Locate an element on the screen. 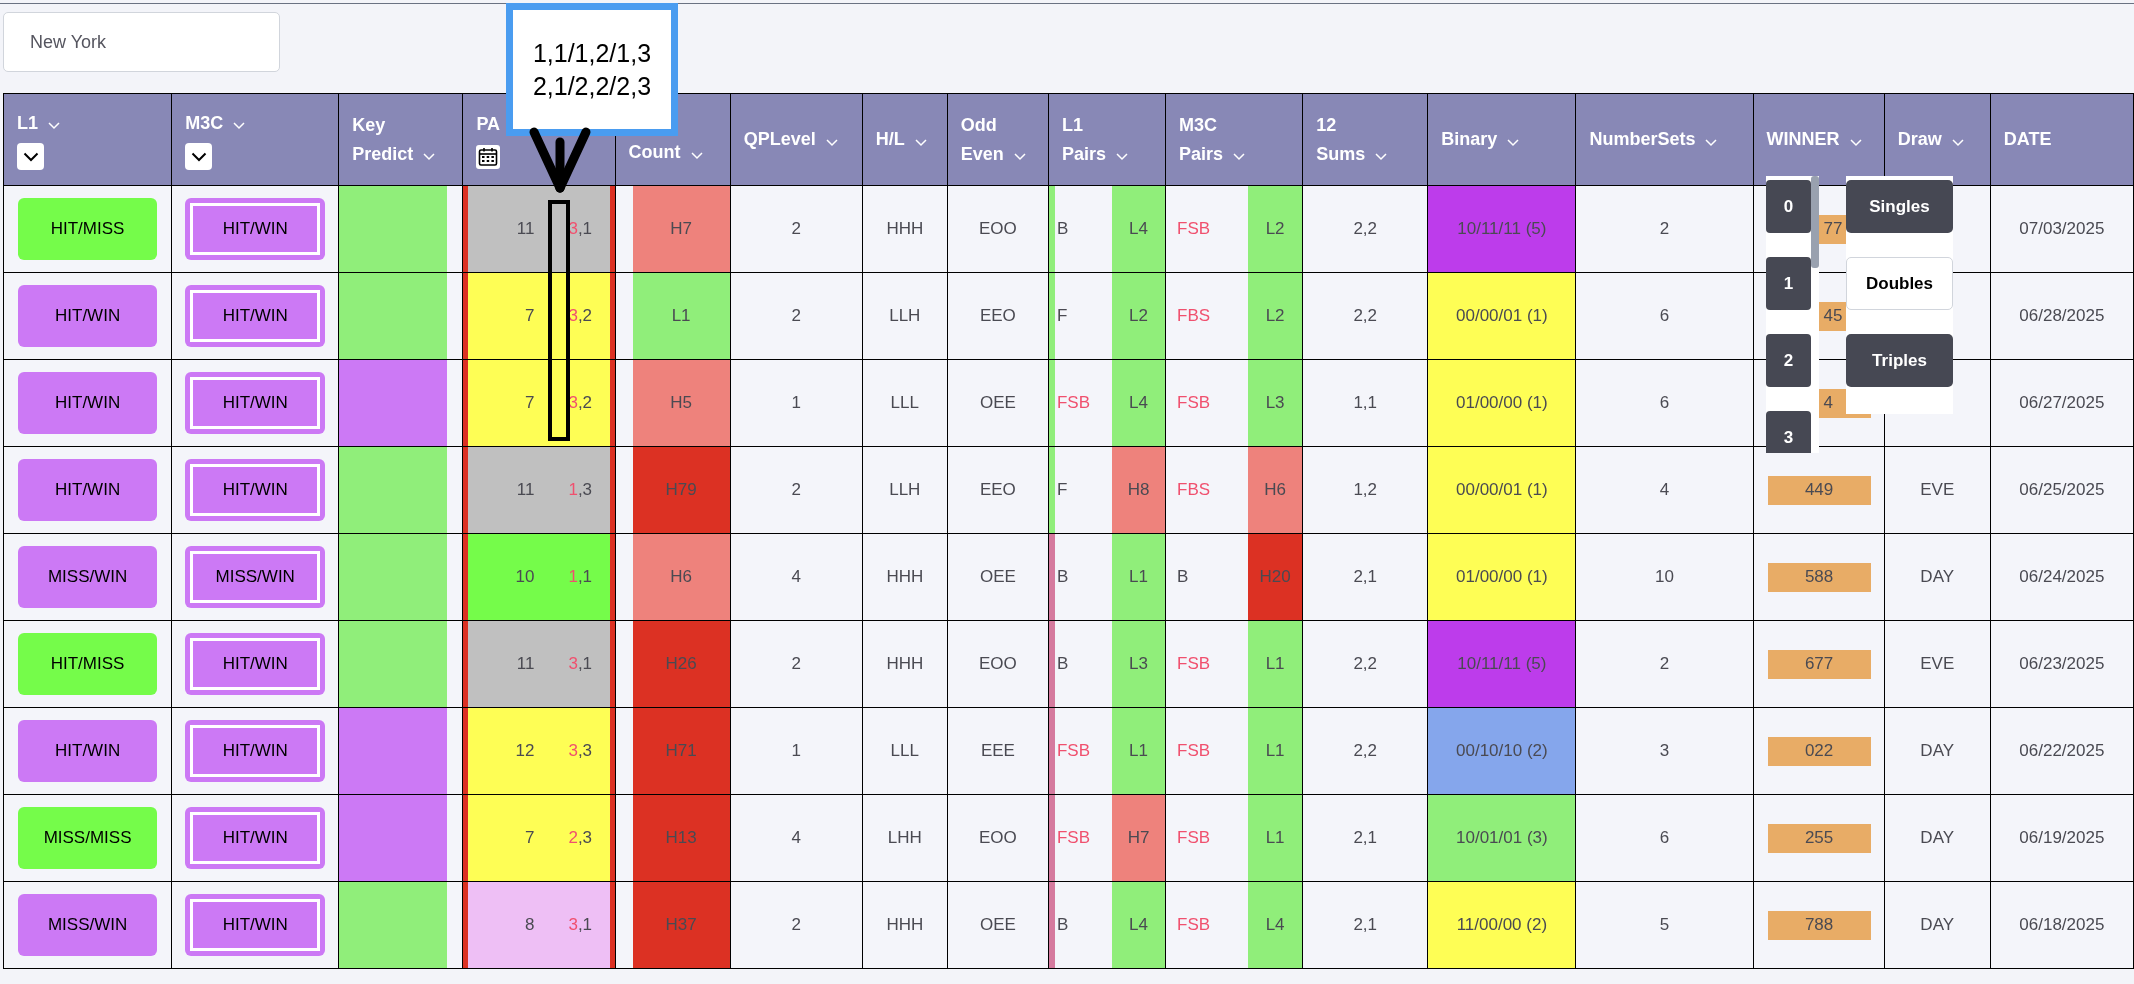  pair-value: 2,3 is located at coordinates (580, 838).